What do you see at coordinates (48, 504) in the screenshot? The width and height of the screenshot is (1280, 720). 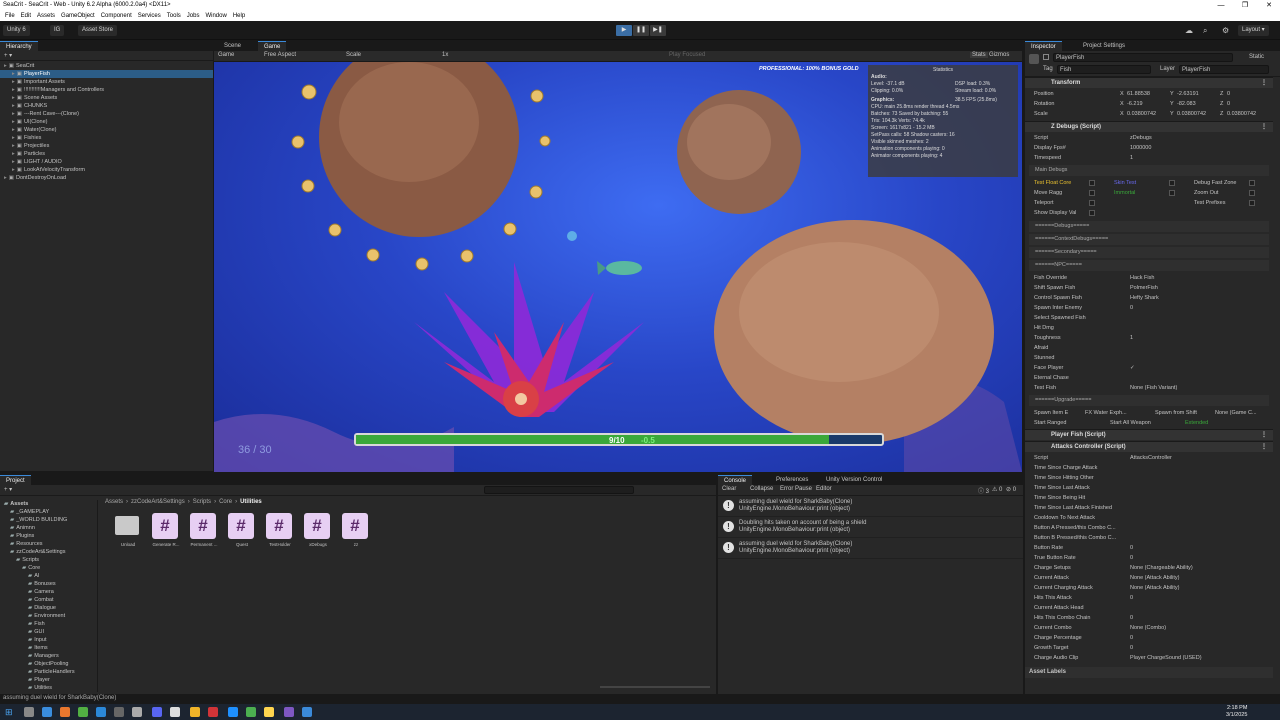 I see `folder-tree-item: ▰ Assets` at bounding box center [48, 504].